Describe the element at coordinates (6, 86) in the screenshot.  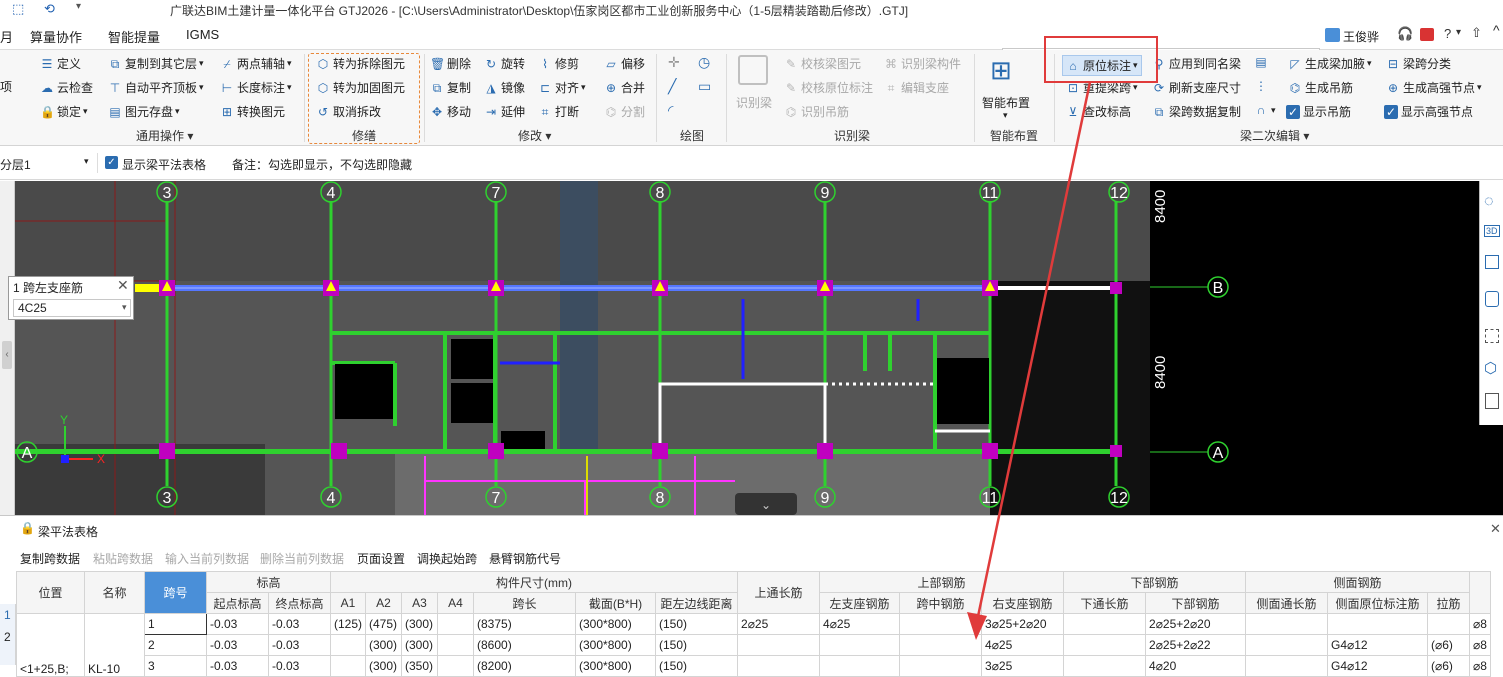
I see `ribbon-item-partial: 项` at that location.